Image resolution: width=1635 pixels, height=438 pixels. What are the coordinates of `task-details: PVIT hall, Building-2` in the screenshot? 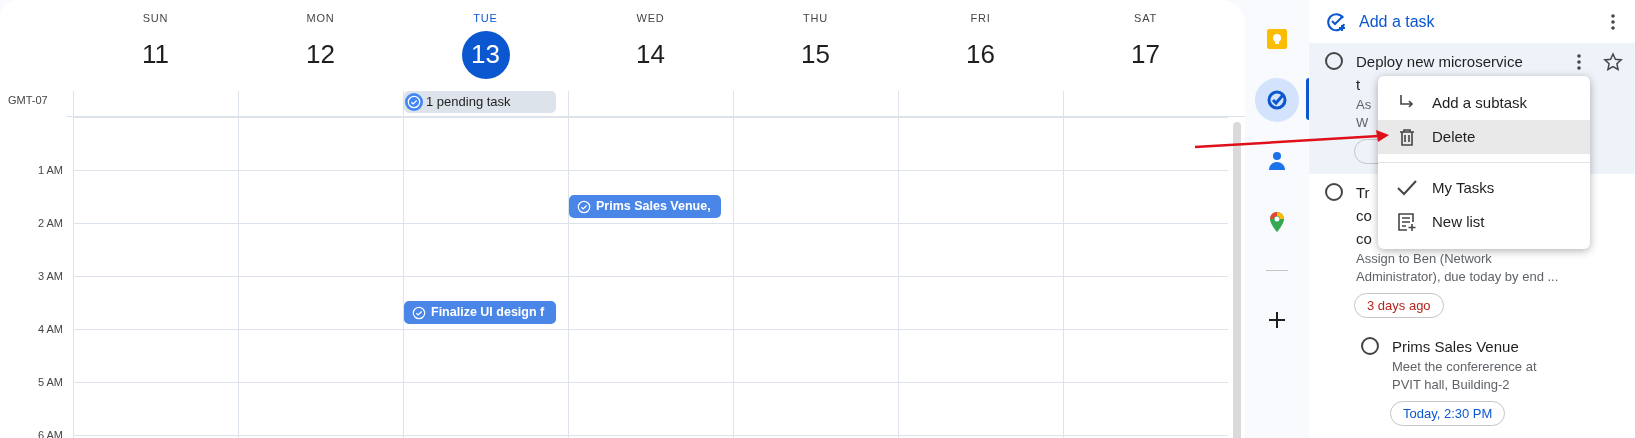 It's located at (1451, 385).